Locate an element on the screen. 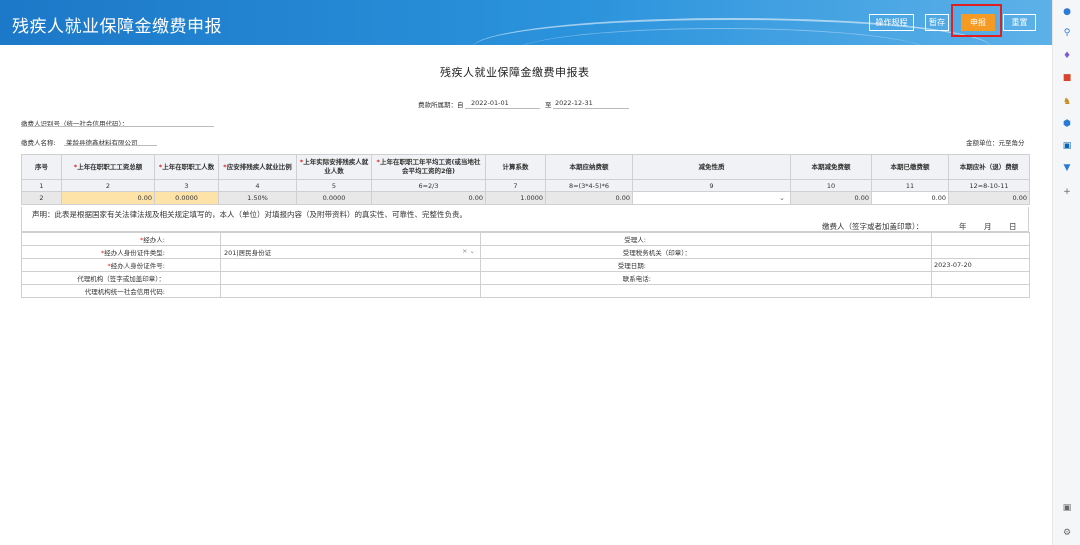 The height and width of the screenshot is (545, 1080). users-icon: ♞ is located at coordinates (1067, 102).